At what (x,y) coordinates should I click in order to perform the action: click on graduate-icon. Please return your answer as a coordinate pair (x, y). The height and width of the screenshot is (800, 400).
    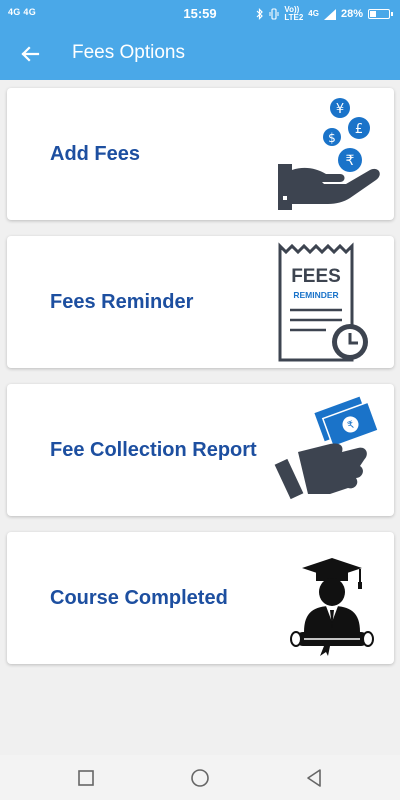
    Looking at the image, I should click on (332, 607).